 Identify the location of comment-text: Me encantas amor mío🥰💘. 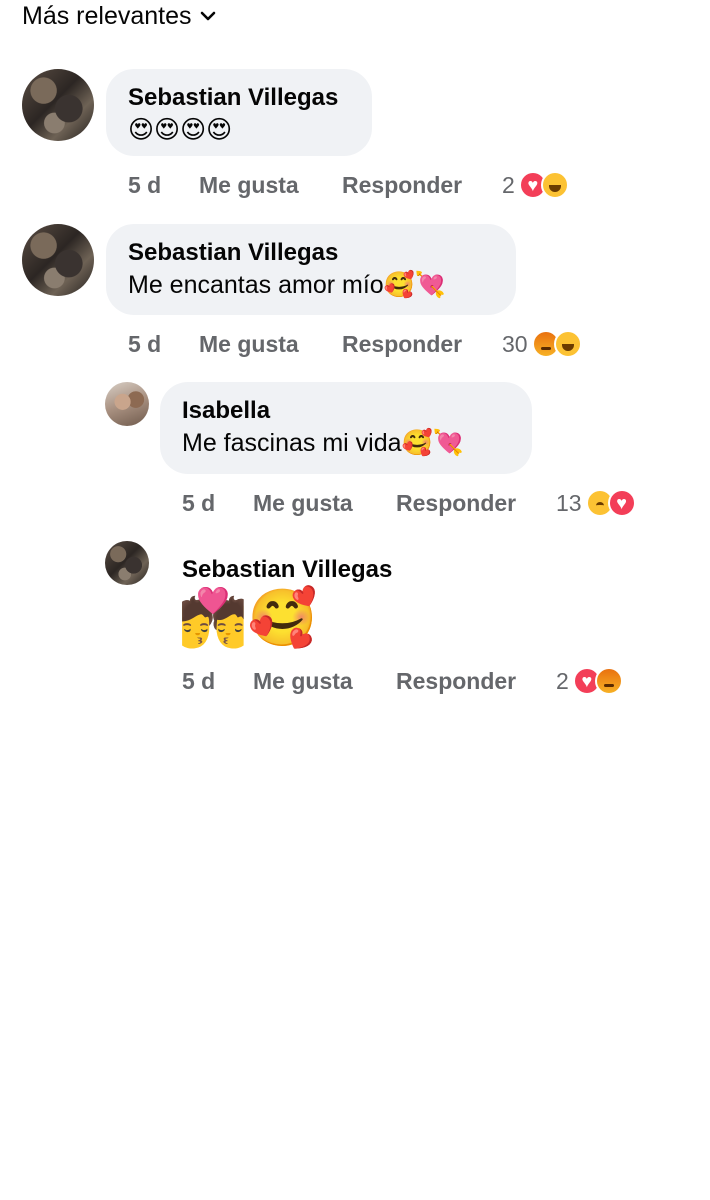
(287, 285).